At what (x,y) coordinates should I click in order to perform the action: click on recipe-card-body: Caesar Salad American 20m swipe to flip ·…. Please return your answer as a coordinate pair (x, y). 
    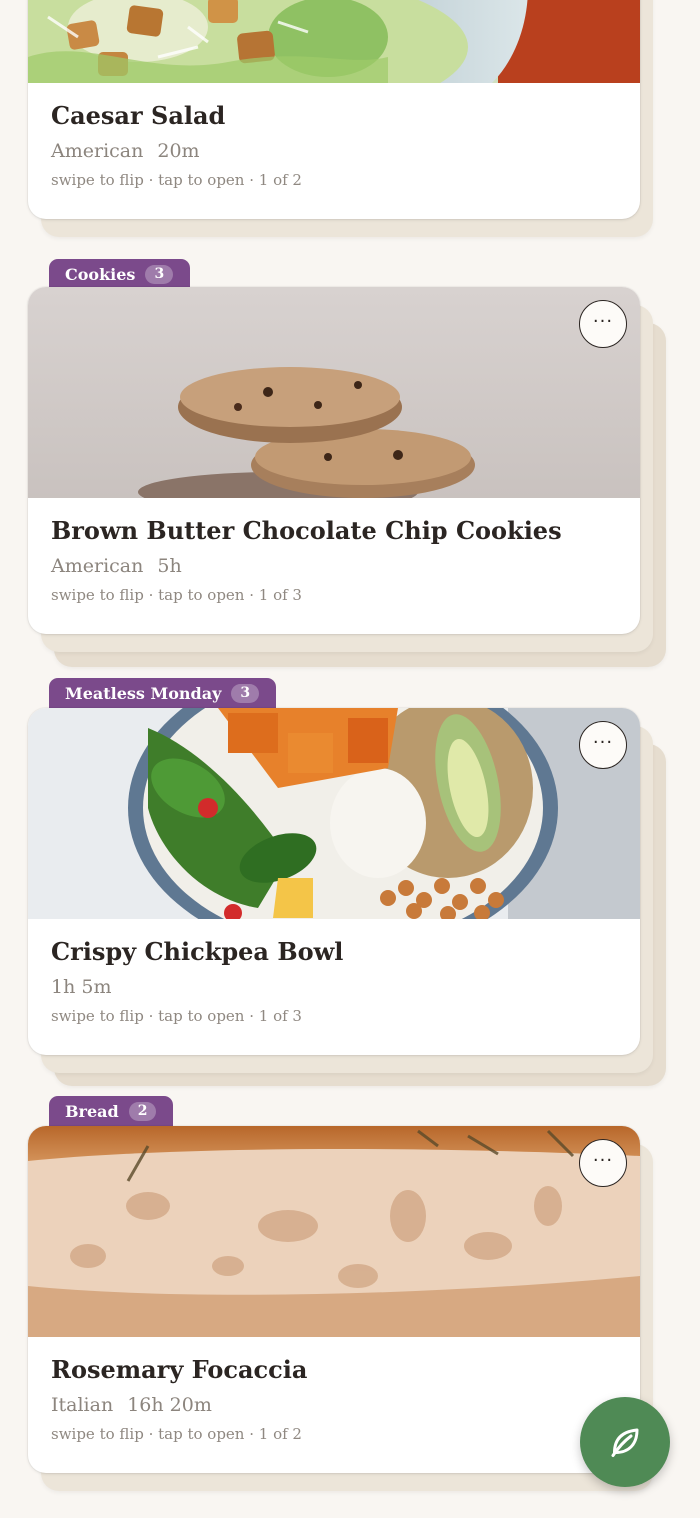
    Looking at the image, I should click on (334, 151).